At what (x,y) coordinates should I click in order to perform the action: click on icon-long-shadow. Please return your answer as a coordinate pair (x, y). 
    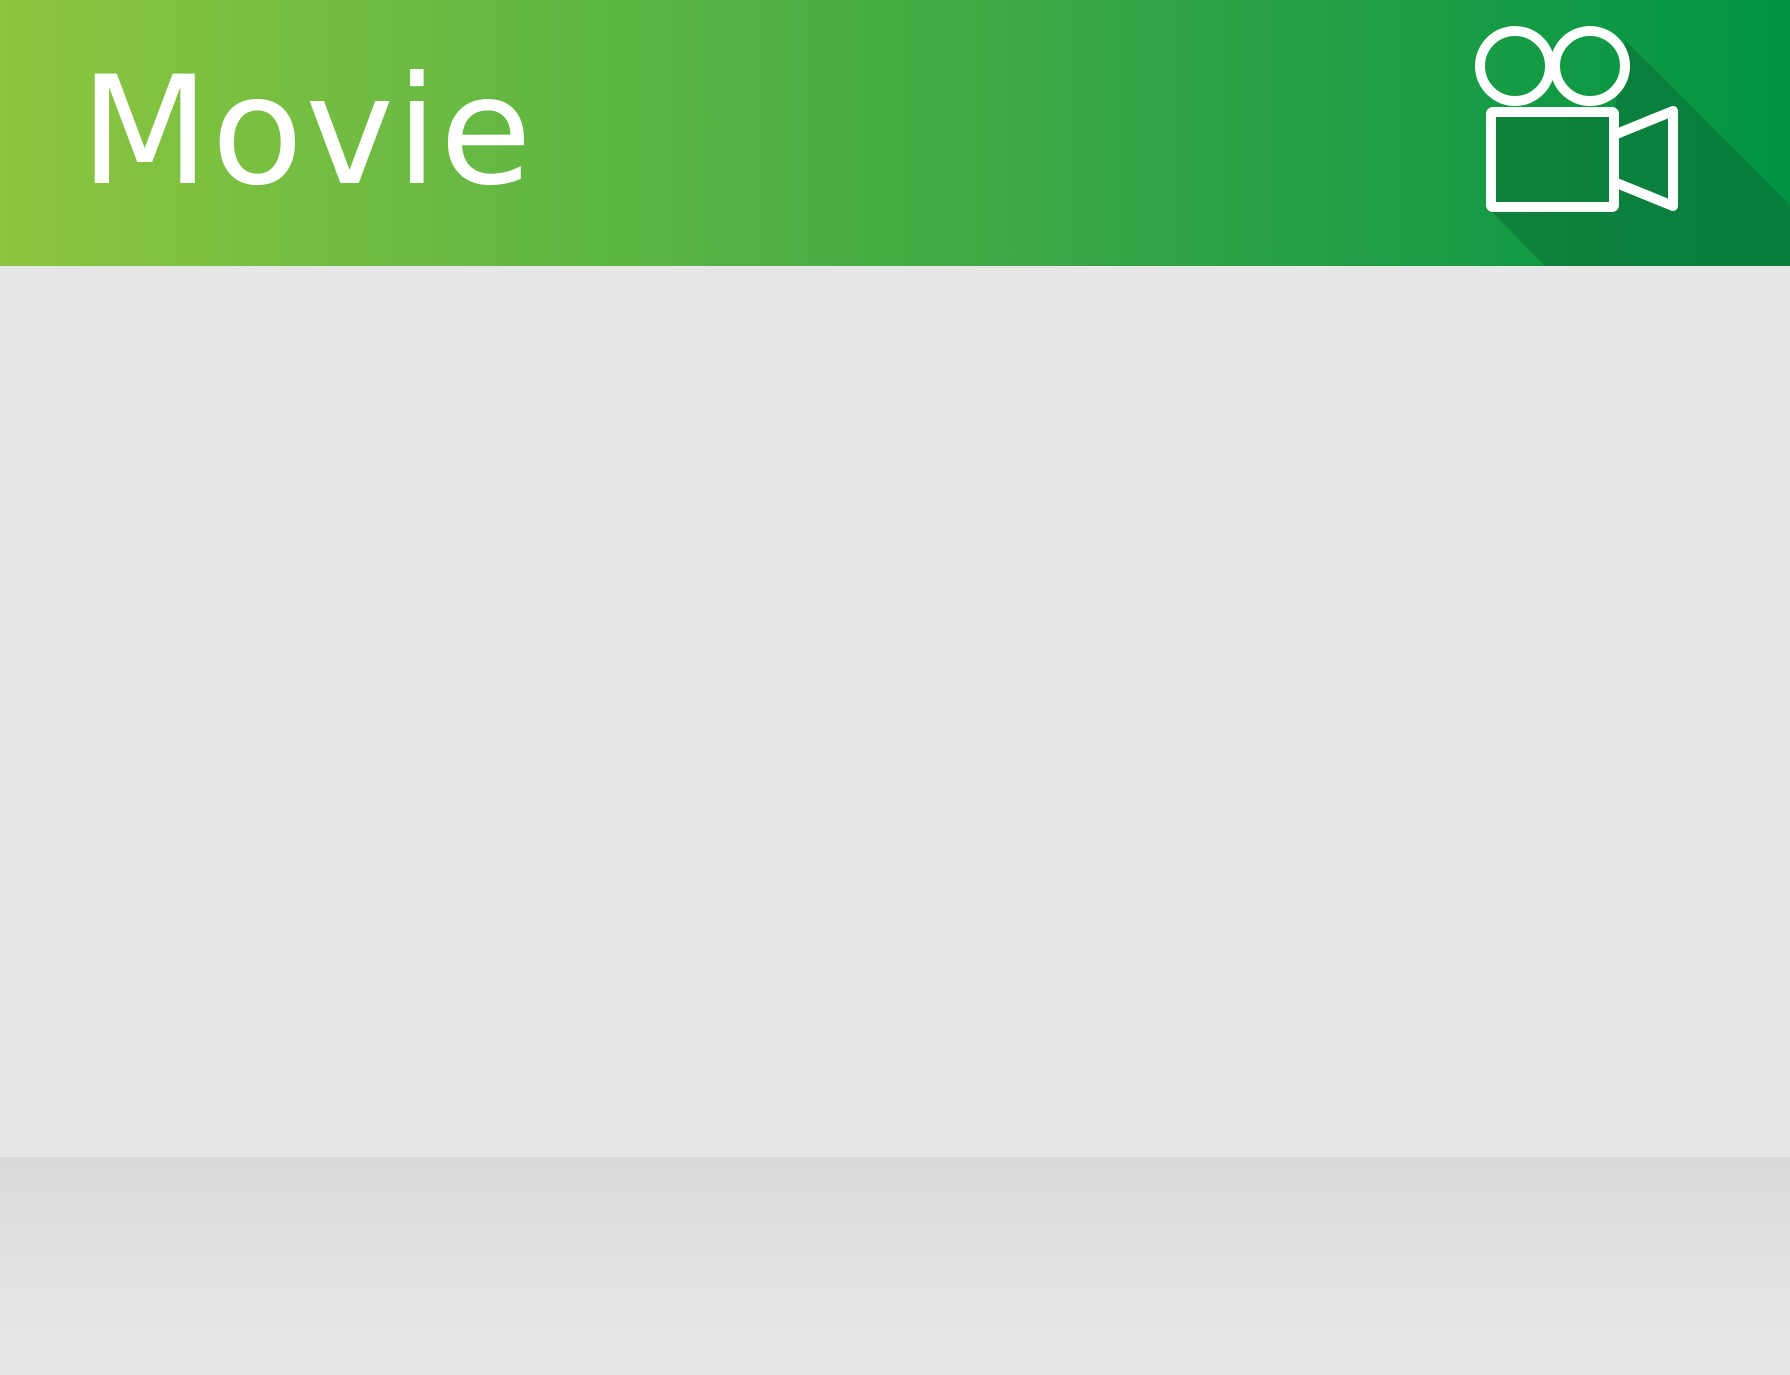
    Looking at the image, I should click on (1640, 153).